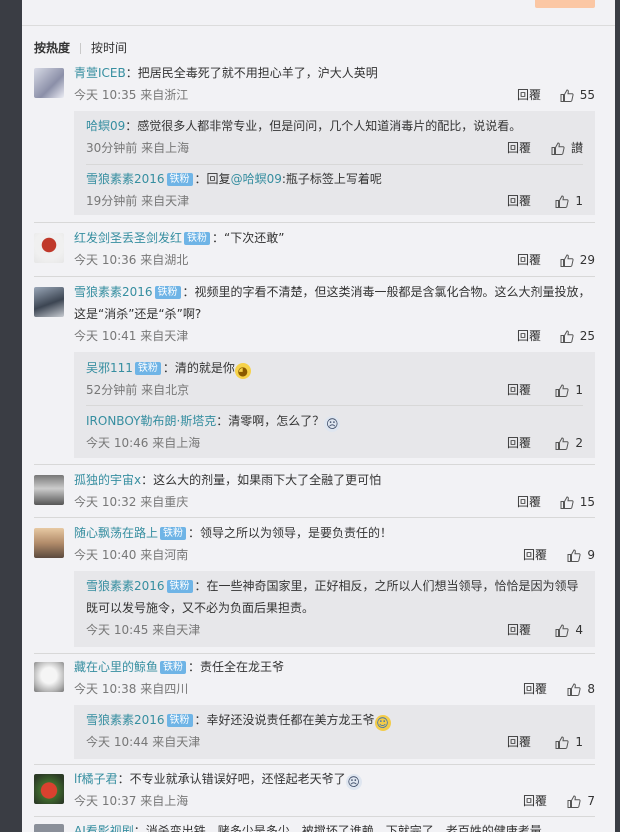 Image resolution: width=620 pixels, height=832 pixels. I want to click on like-button: 55, so click(577, 95).